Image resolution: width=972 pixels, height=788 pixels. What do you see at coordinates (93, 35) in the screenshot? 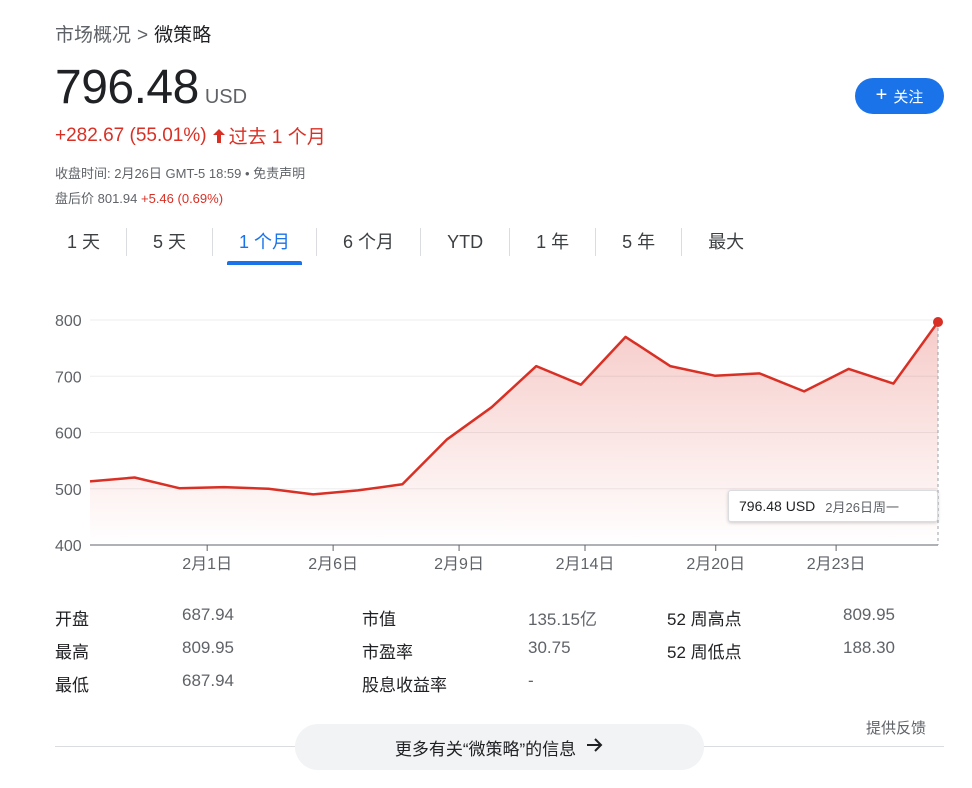
I see `breadcrumb-parent: 市场概况` at bounding box center [93, 35].